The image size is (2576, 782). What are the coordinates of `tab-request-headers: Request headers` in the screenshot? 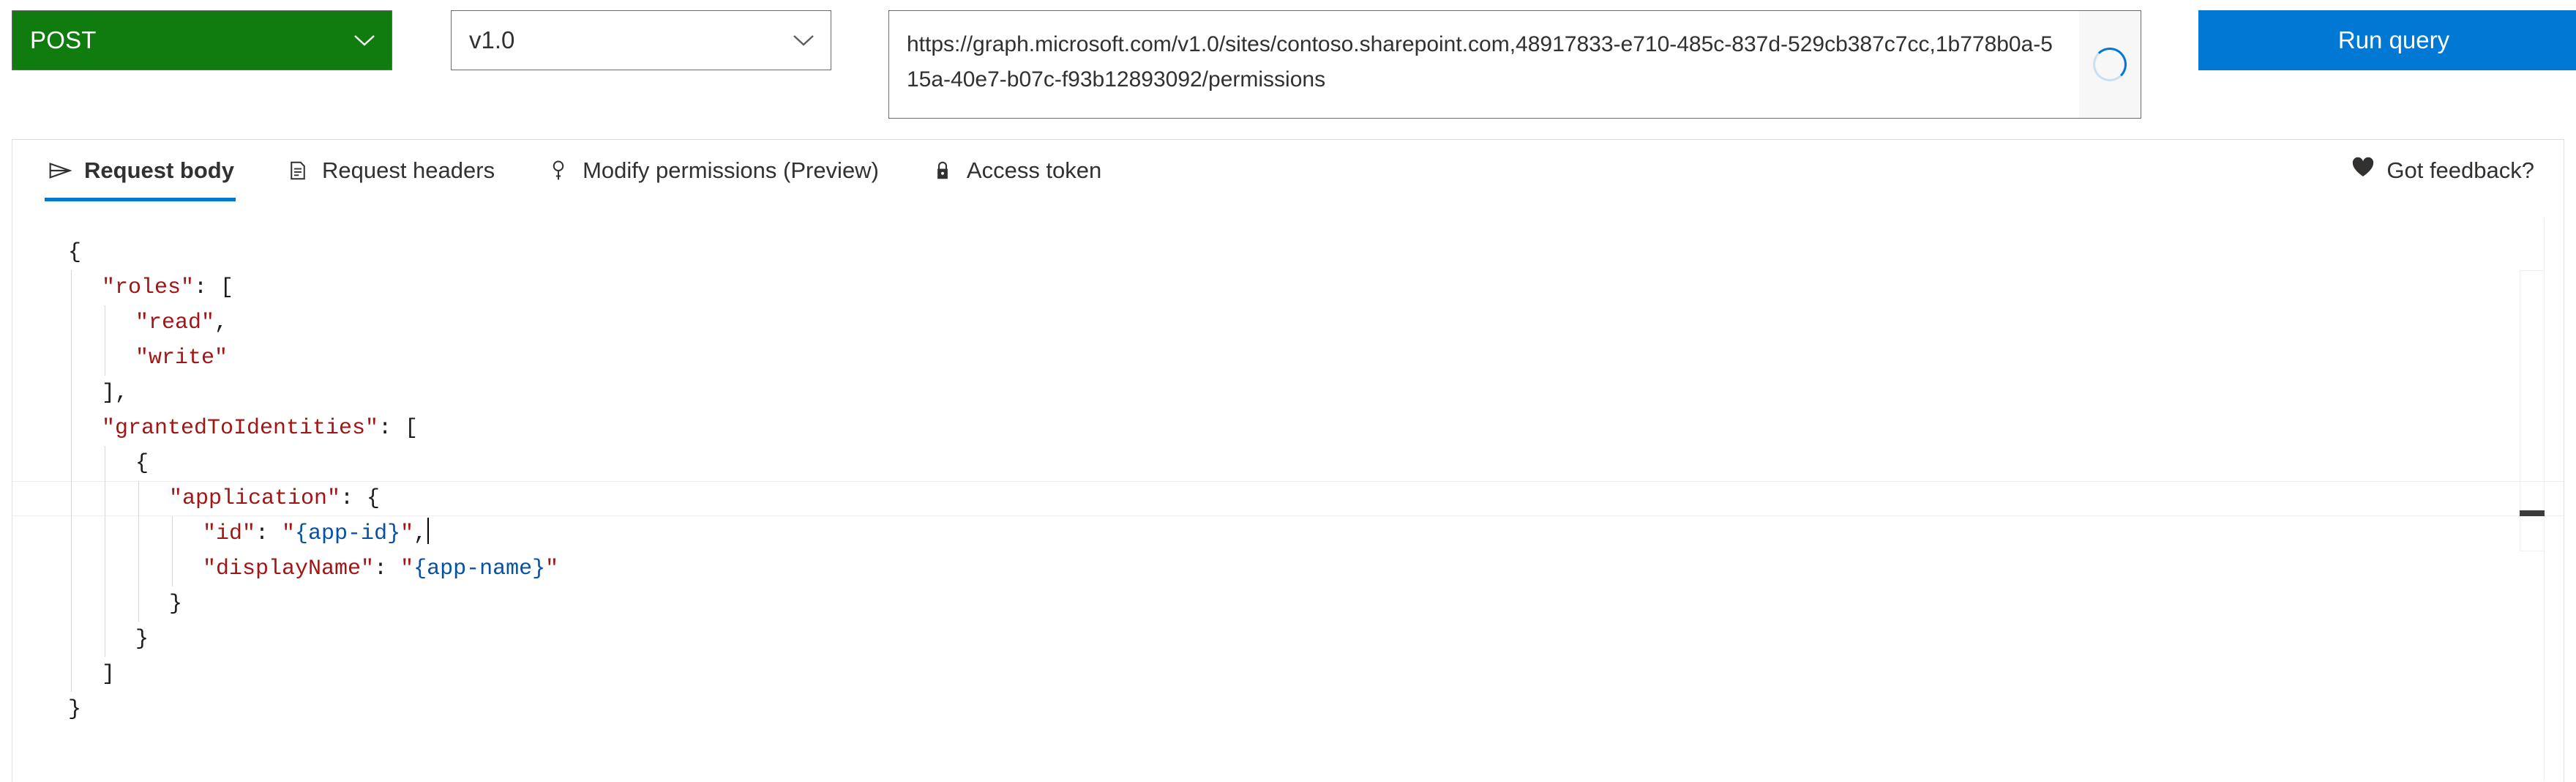 It's located at (390, 170).